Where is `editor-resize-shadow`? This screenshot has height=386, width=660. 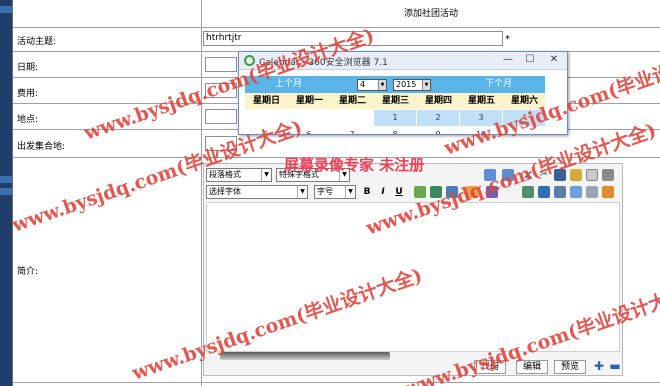
editor-resize-shadow is located at coordinates (305, 356).